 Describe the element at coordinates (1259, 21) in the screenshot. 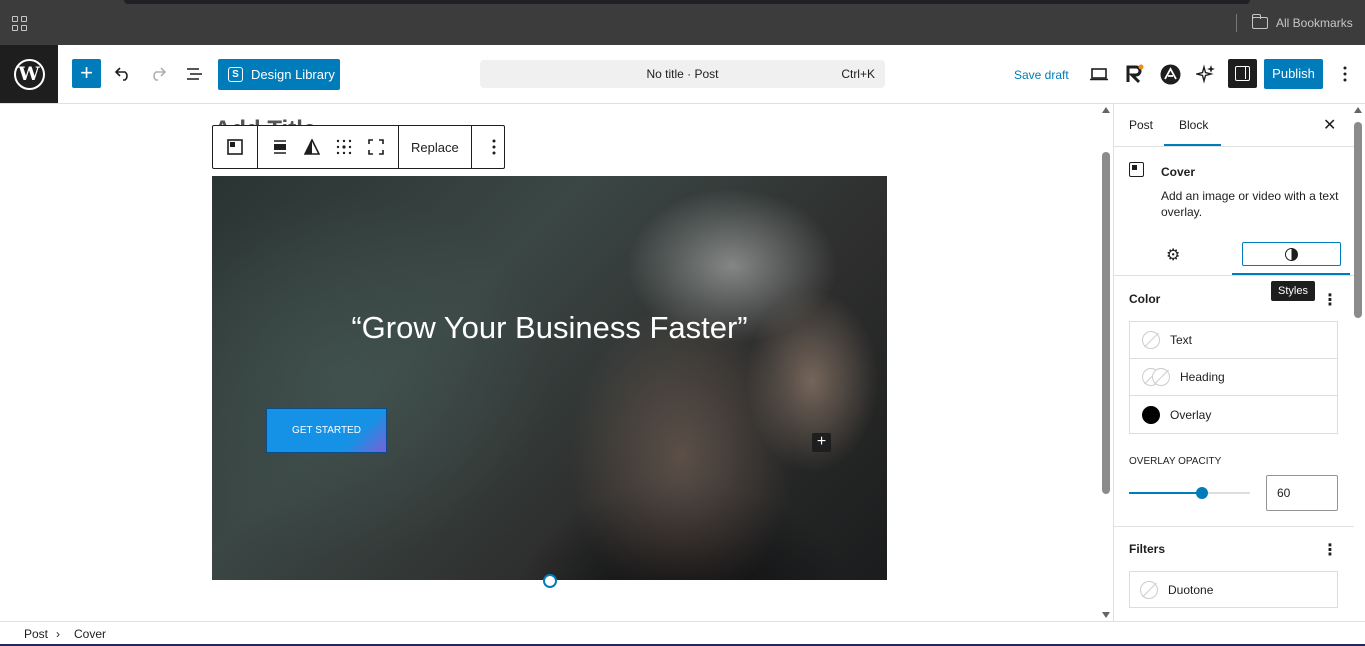

I see `folder-icon` at that location.